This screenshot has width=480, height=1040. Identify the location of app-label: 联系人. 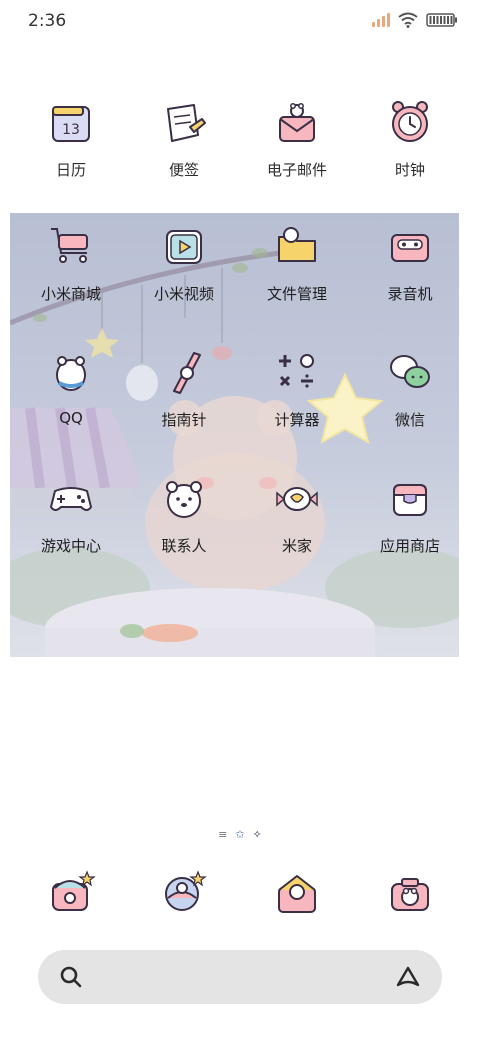
(184, 546).